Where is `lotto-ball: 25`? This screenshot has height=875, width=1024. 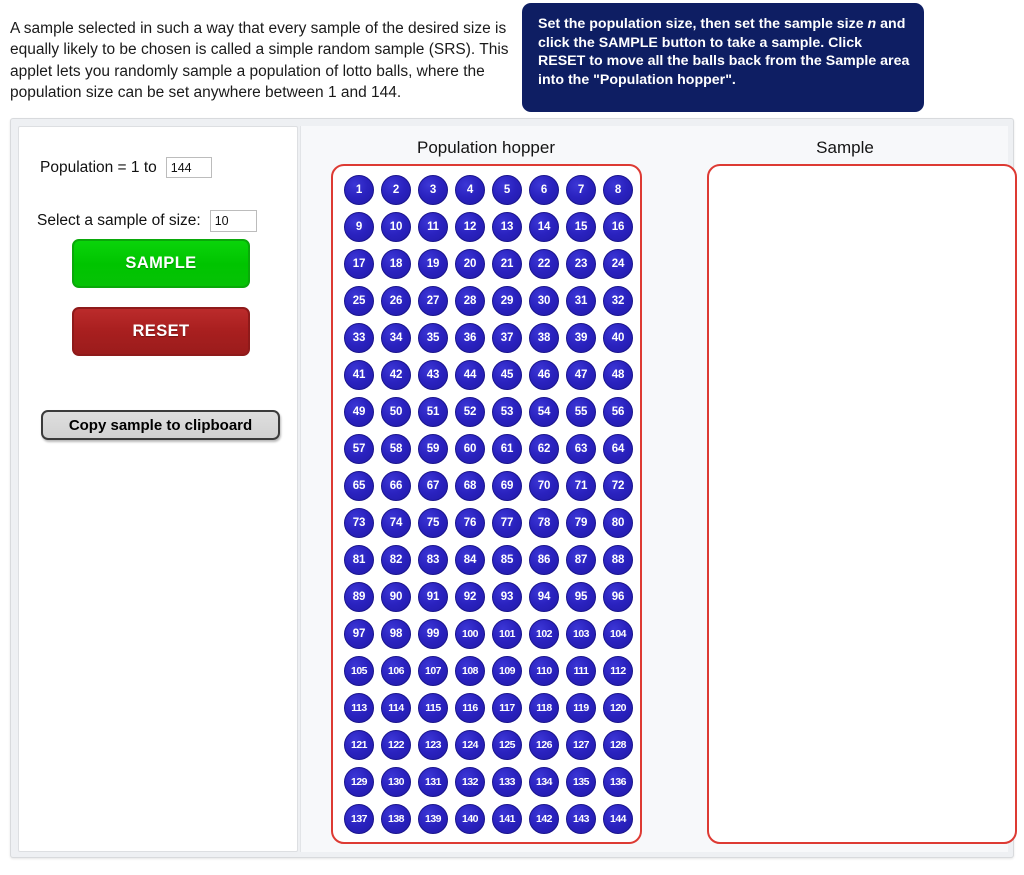
lotto-ball: 25 is located at coordinates (359, 301).